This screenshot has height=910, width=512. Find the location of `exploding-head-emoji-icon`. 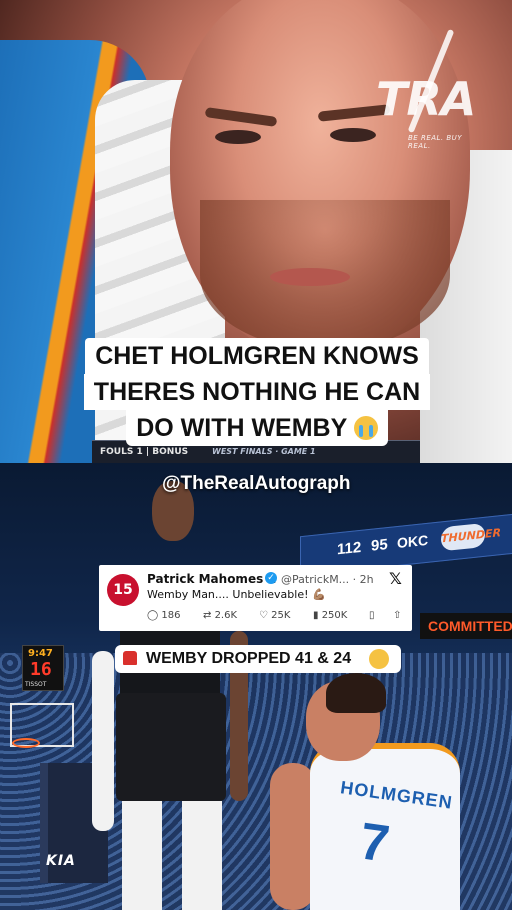

exploding-head-emoji-icon is located at coordinates (379, 659).